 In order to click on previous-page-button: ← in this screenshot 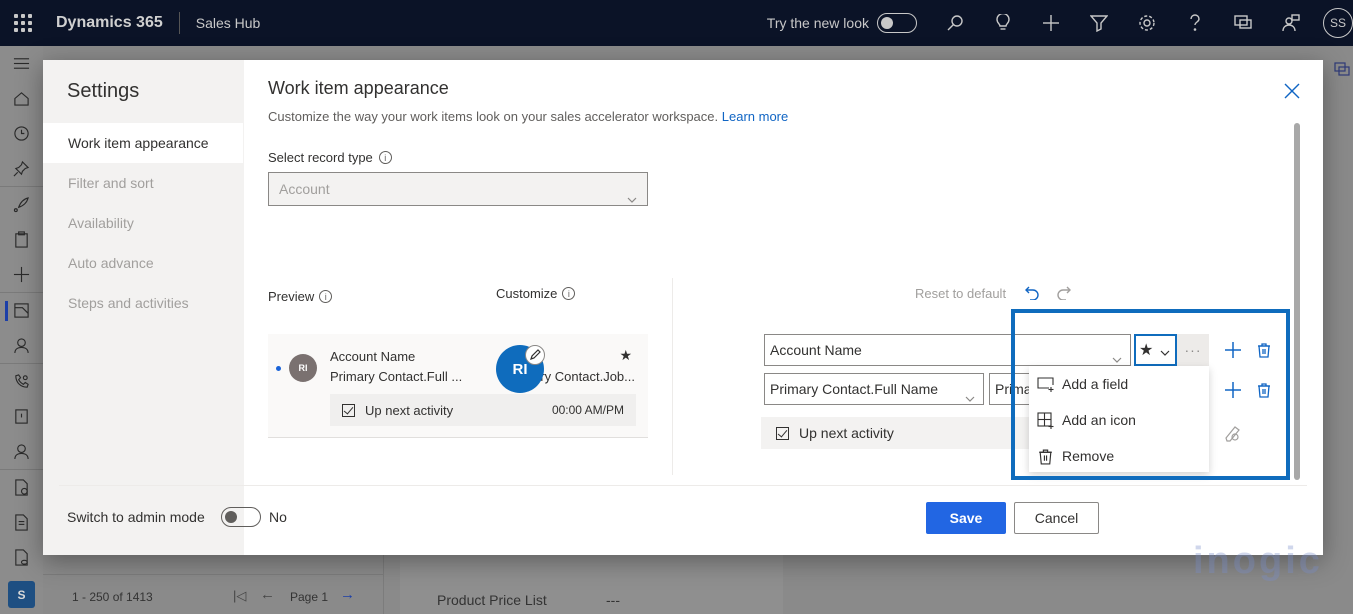, I will do `click(267, 594)`.